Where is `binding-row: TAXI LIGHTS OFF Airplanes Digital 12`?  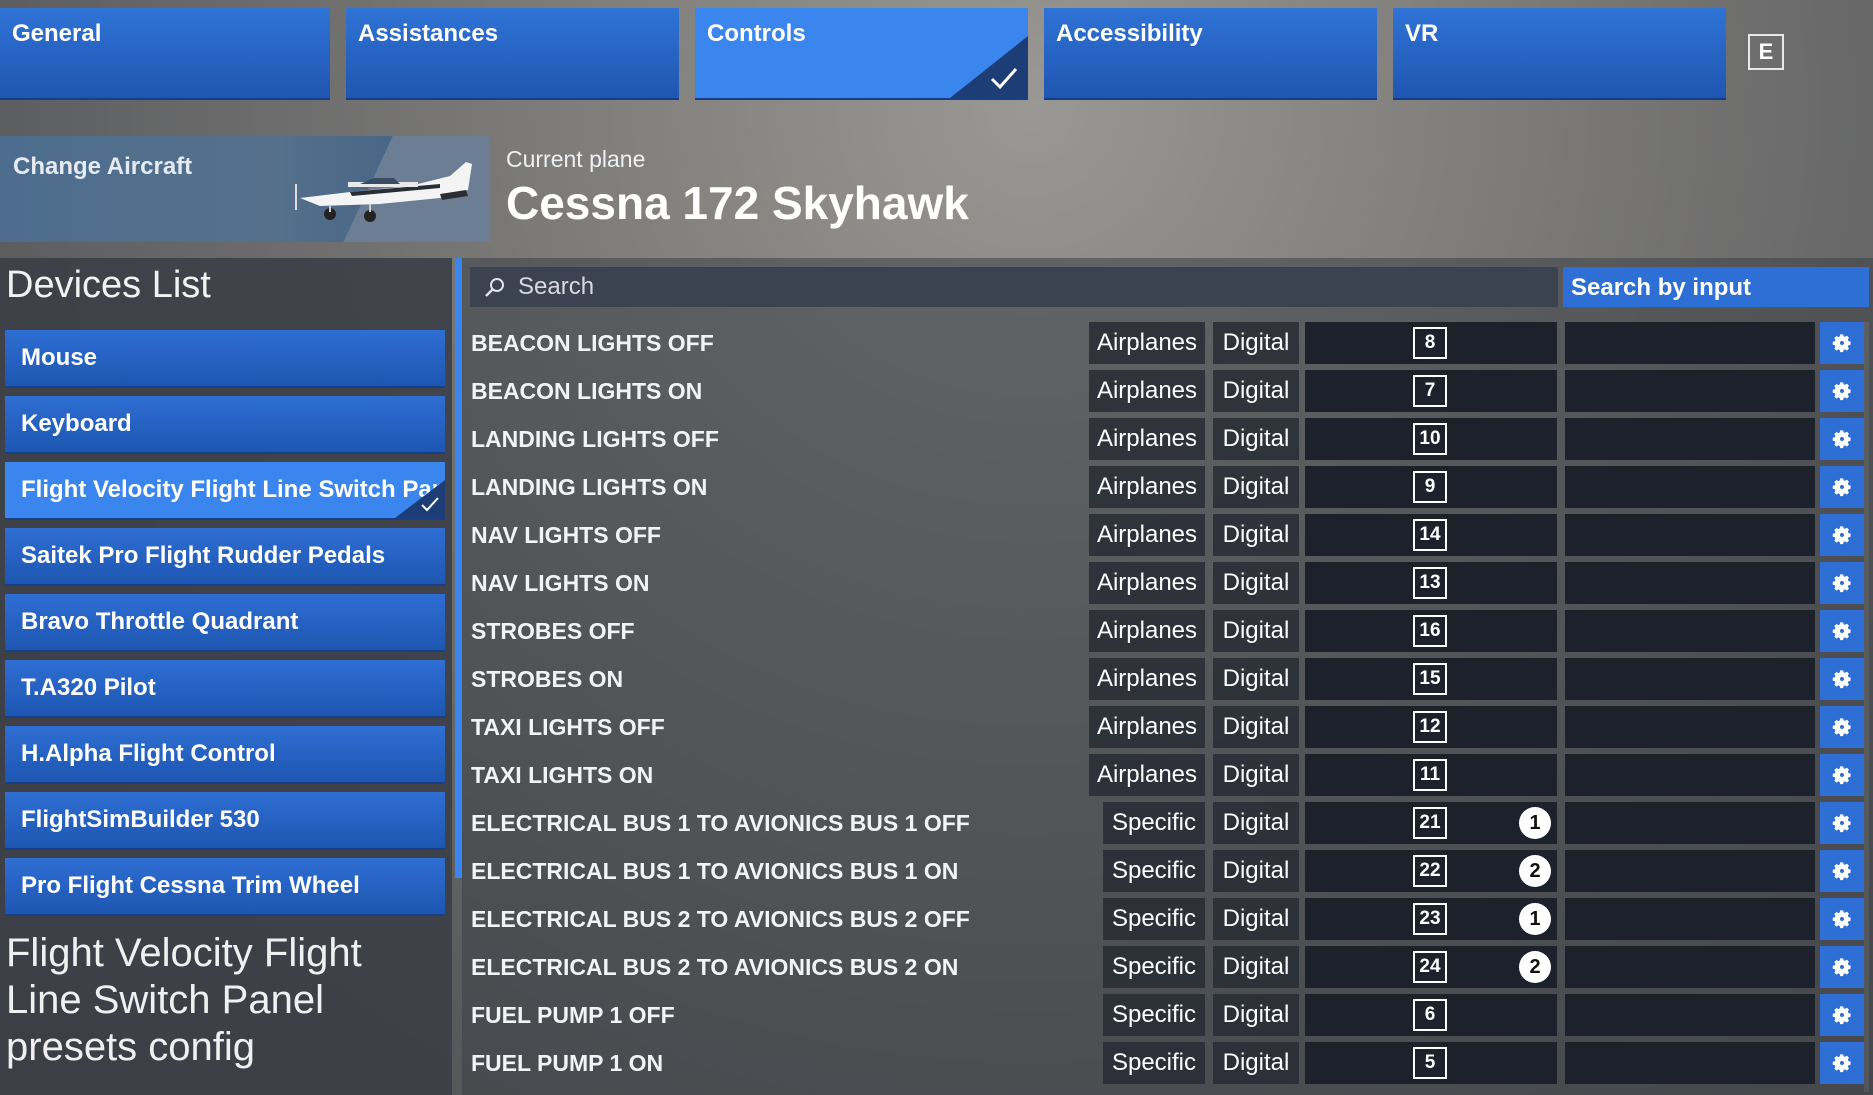
binding-row: TAXI LIGHTS OFF Airplanes Digital 12 is located at coordinates (1167, 727).